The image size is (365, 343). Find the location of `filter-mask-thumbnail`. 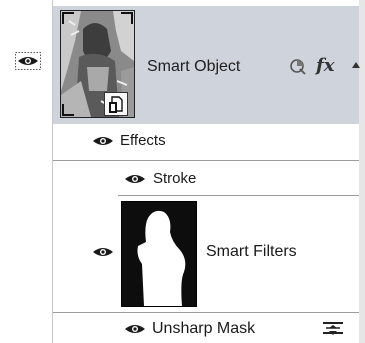

filter-mask-thumbnail is located at coordinates (159, 254).